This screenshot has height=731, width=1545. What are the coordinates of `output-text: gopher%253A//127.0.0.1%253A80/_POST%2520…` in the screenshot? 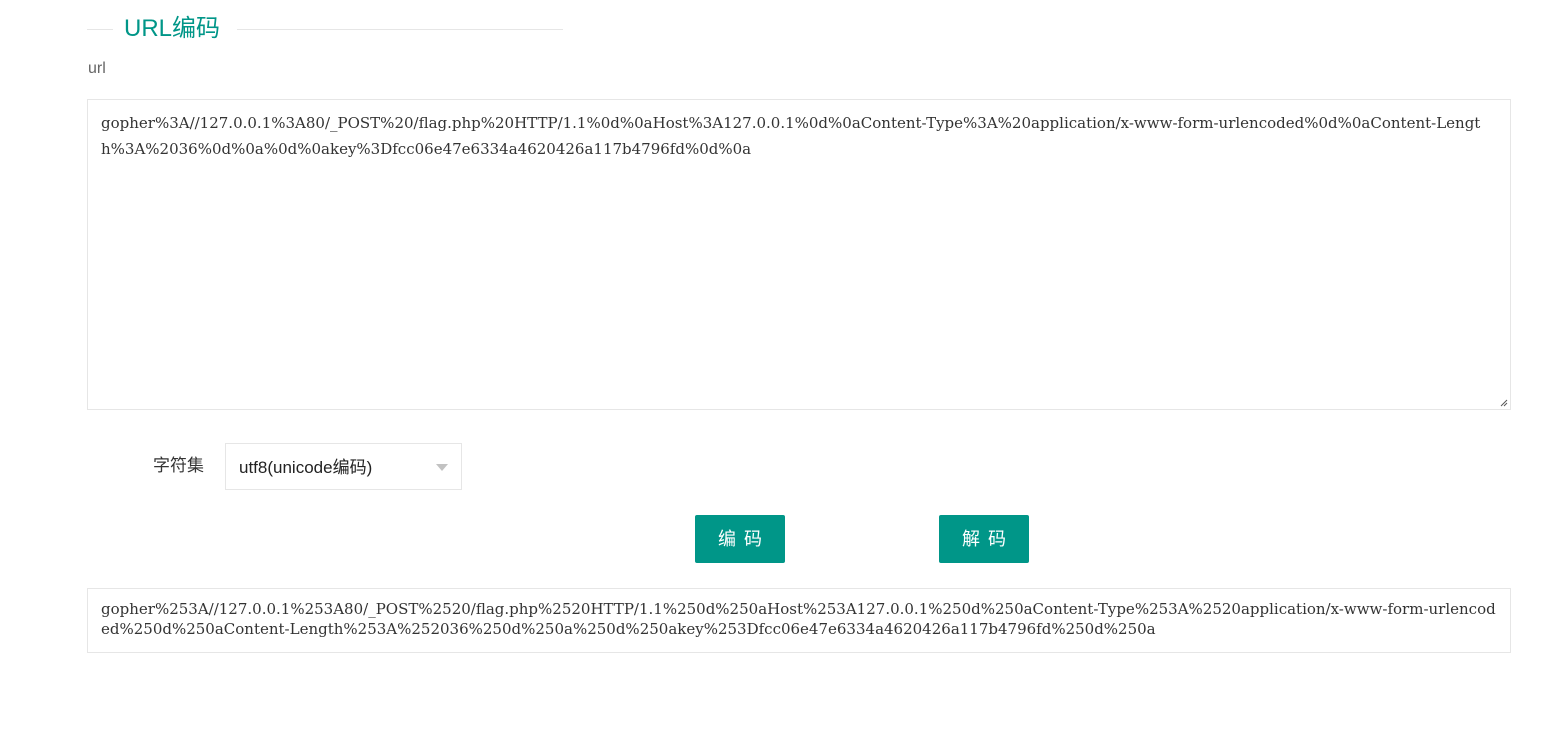 It's located at (798, 619).